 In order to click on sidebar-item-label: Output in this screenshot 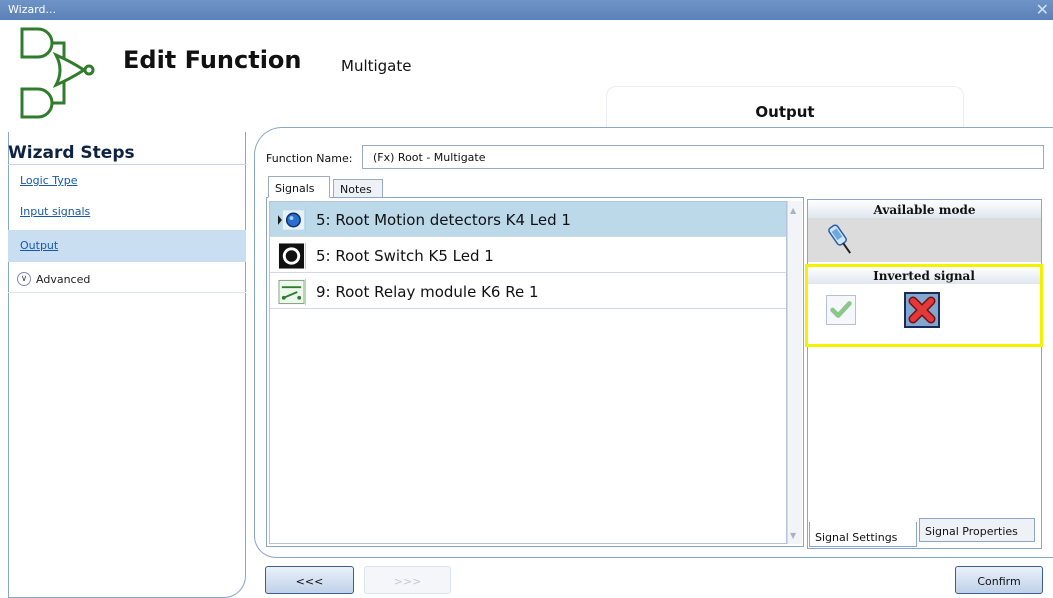, I will do `click(39, 245)`.